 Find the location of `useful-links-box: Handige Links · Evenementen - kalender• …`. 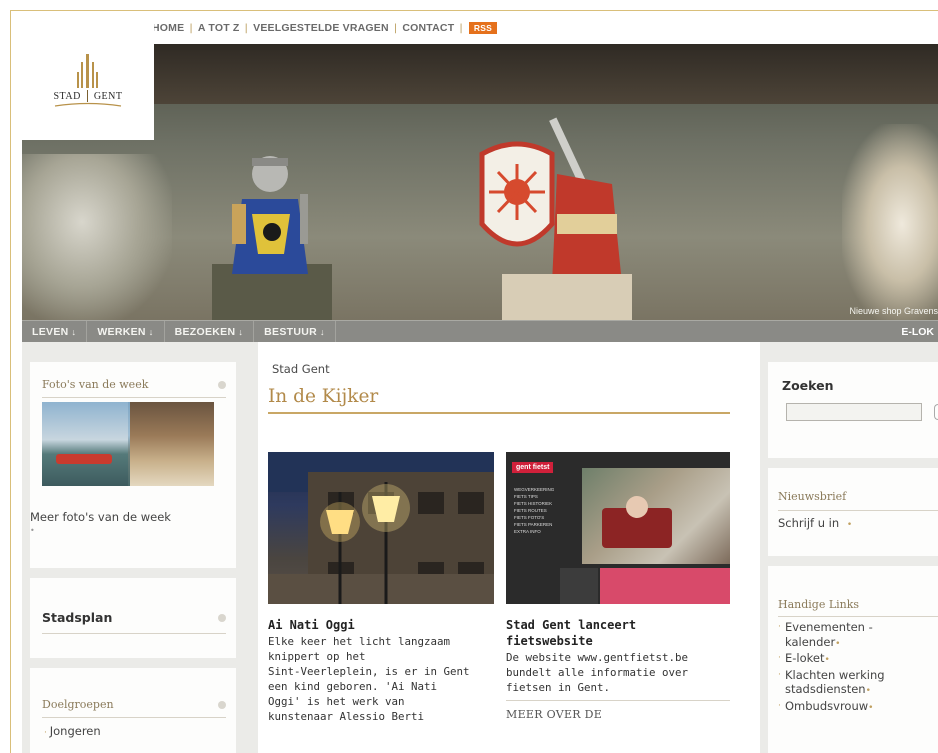

useful-links-box: Handige Links · Evenementen - kalender• … is located at coordinates (853, 659).